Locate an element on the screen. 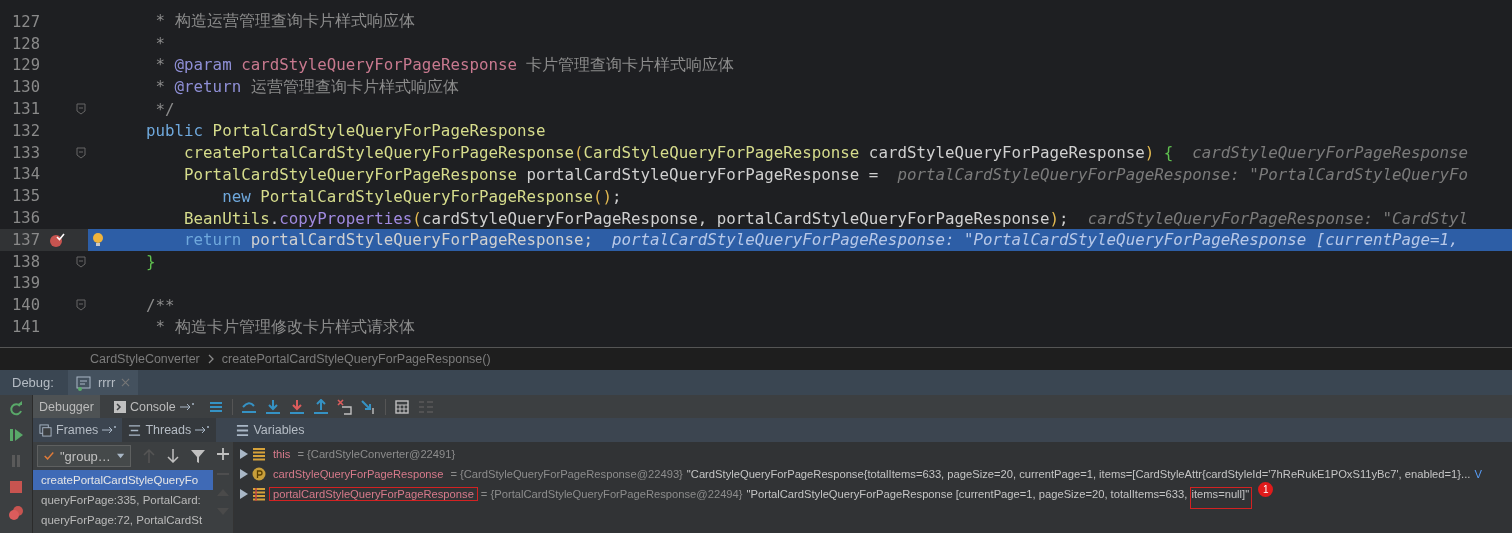 The height and width of the screenshot is (533, 1512). variables-header: Variables is located at coordinates (270, 430).